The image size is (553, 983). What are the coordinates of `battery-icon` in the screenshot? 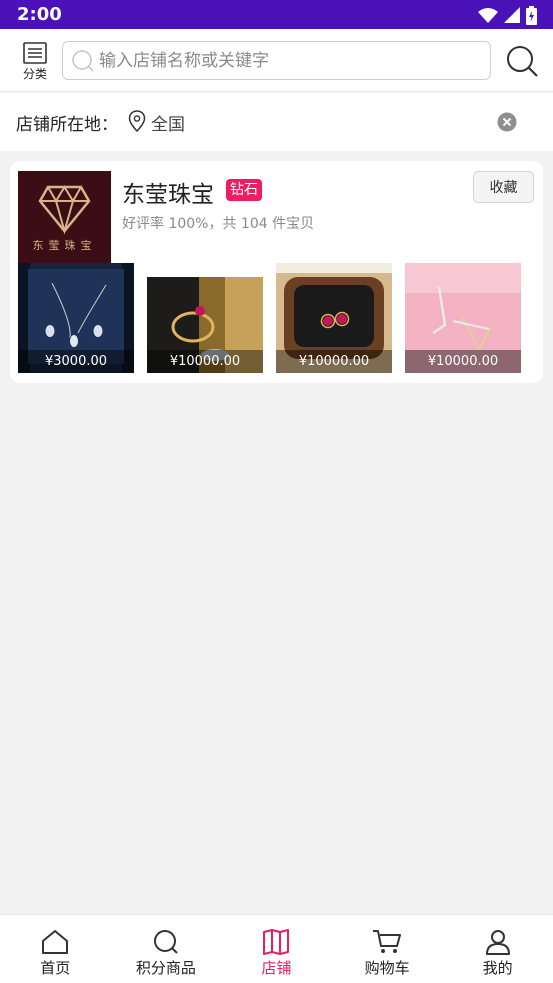 It's located at (531, 15).